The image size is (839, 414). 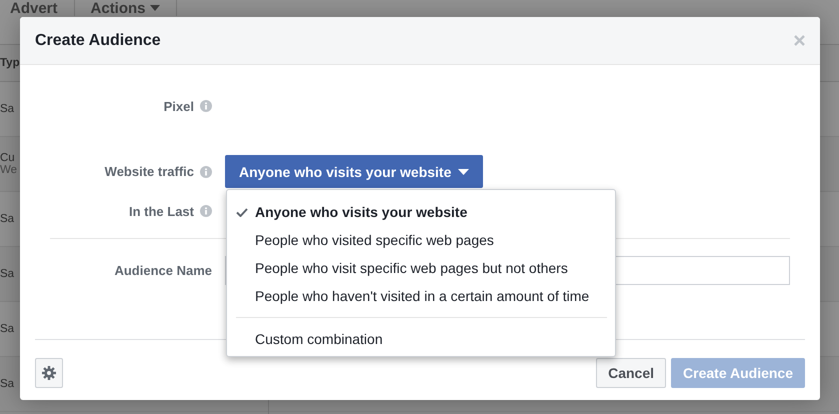 What do you see at coordinates (242, 212) in the screenshot?
I see `checkmark-icon` at bounding box center [242, 212].